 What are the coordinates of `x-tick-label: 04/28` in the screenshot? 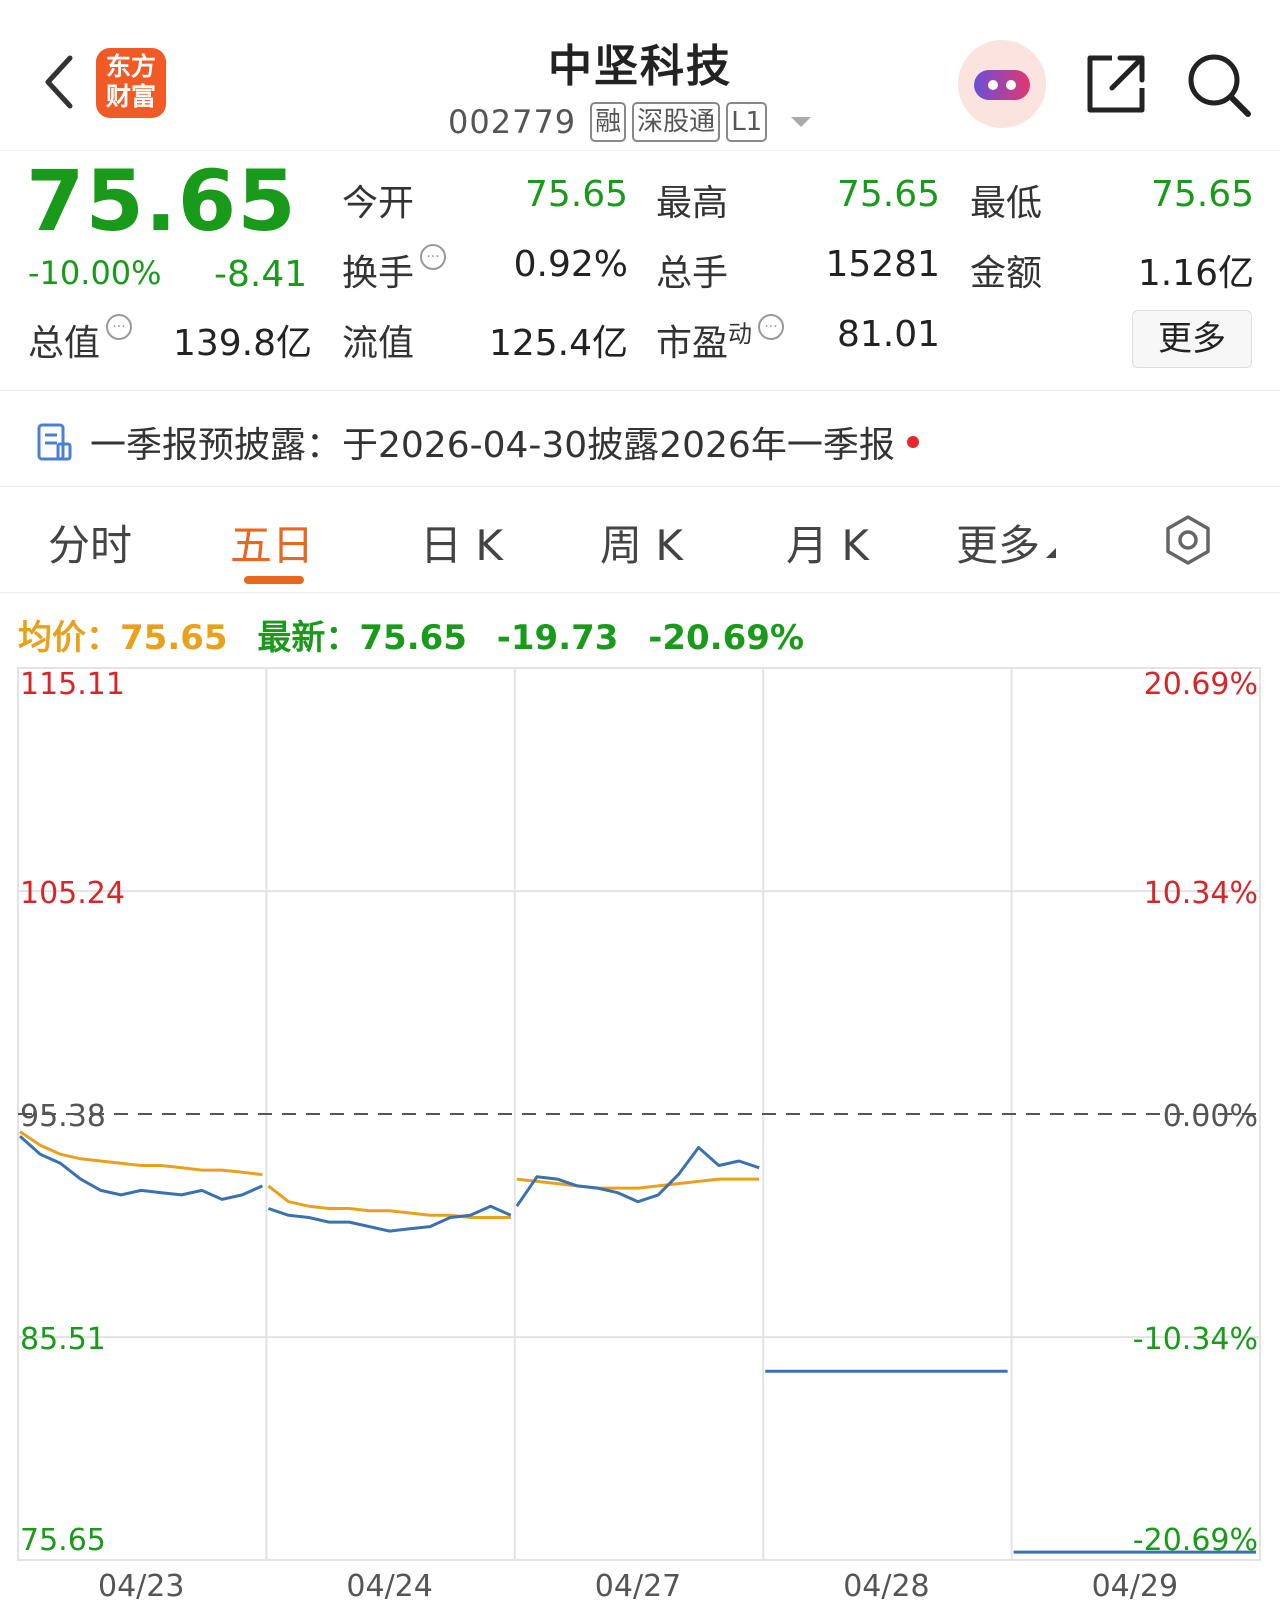 It's located at (886, 1586).